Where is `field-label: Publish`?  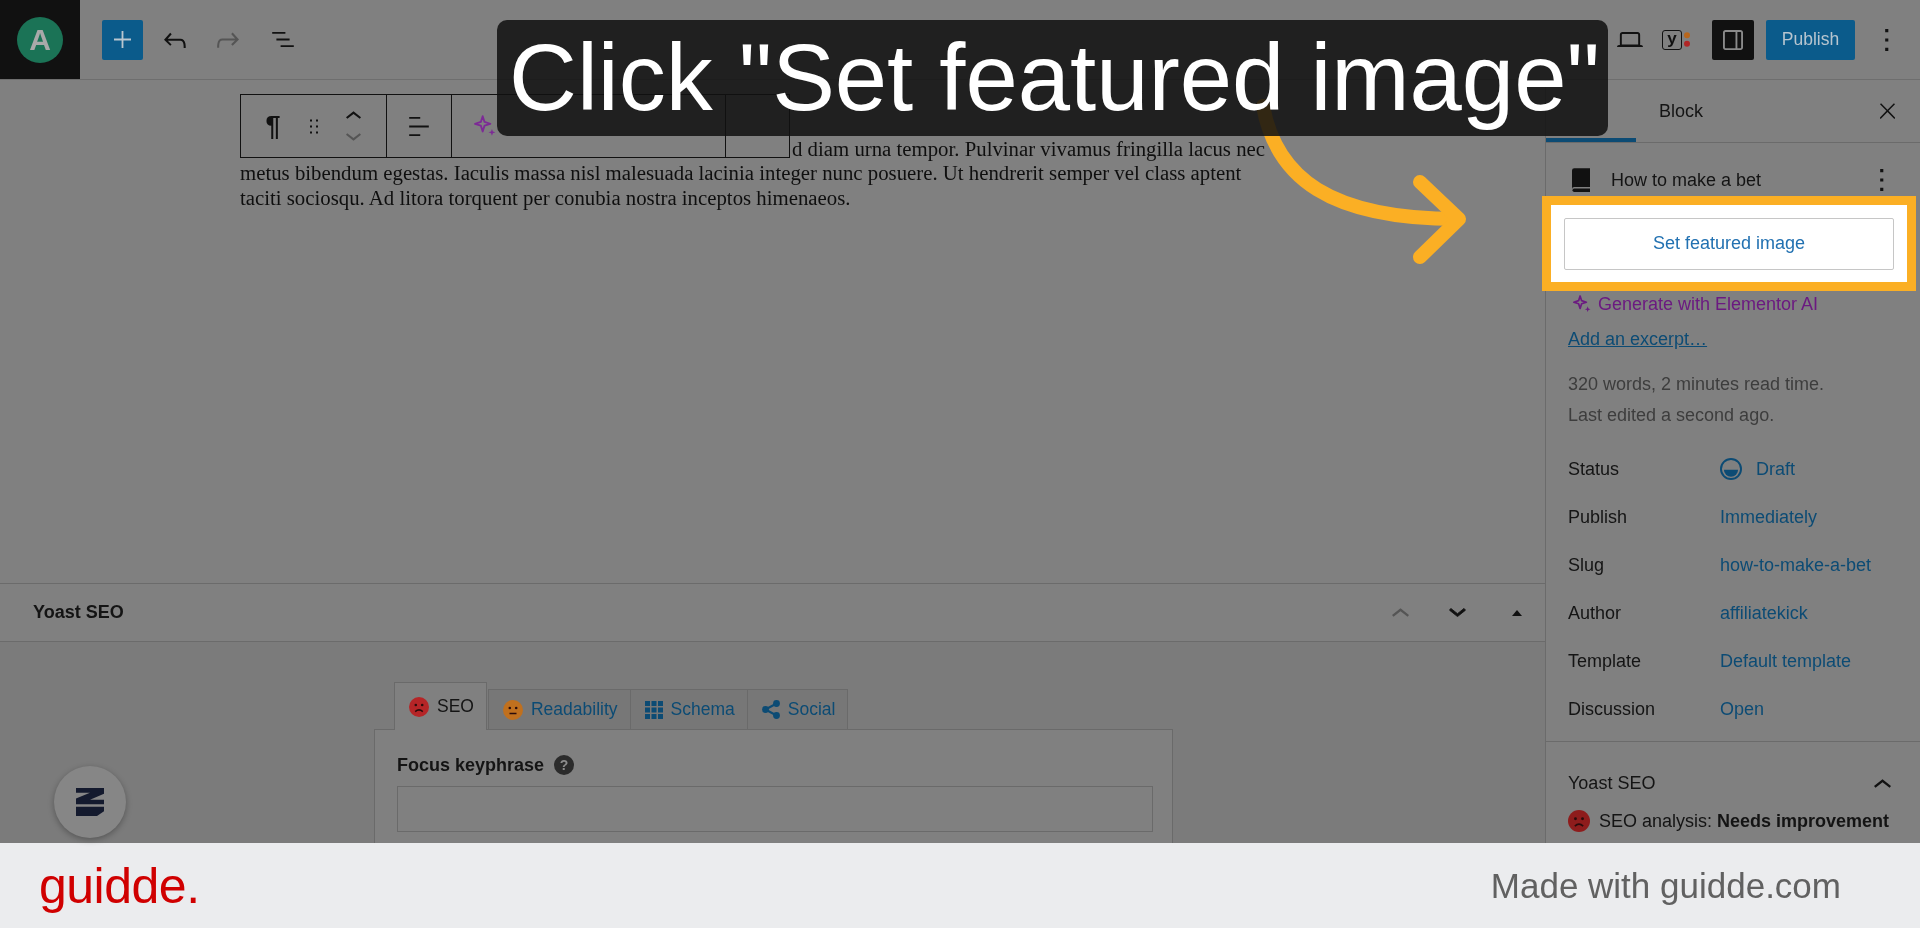
field-label: Publish is located at coordinates (1598, 517).